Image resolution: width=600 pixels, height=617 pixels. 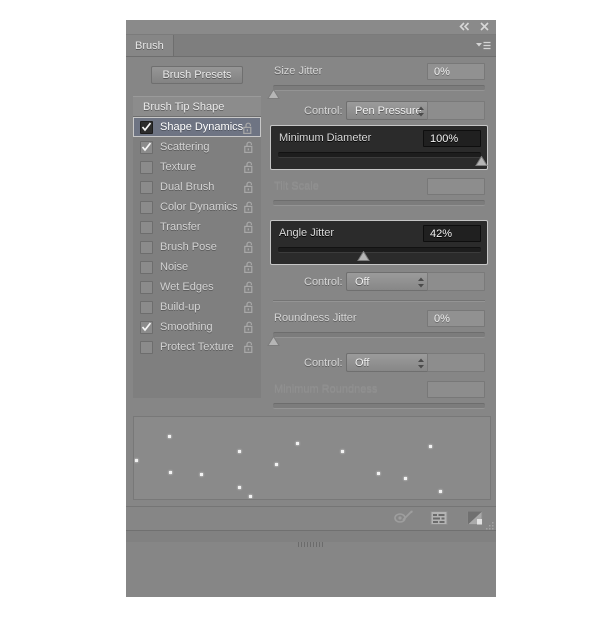 I want to click on brush-option-row: Wet Edges, so click(x=197, y=287).